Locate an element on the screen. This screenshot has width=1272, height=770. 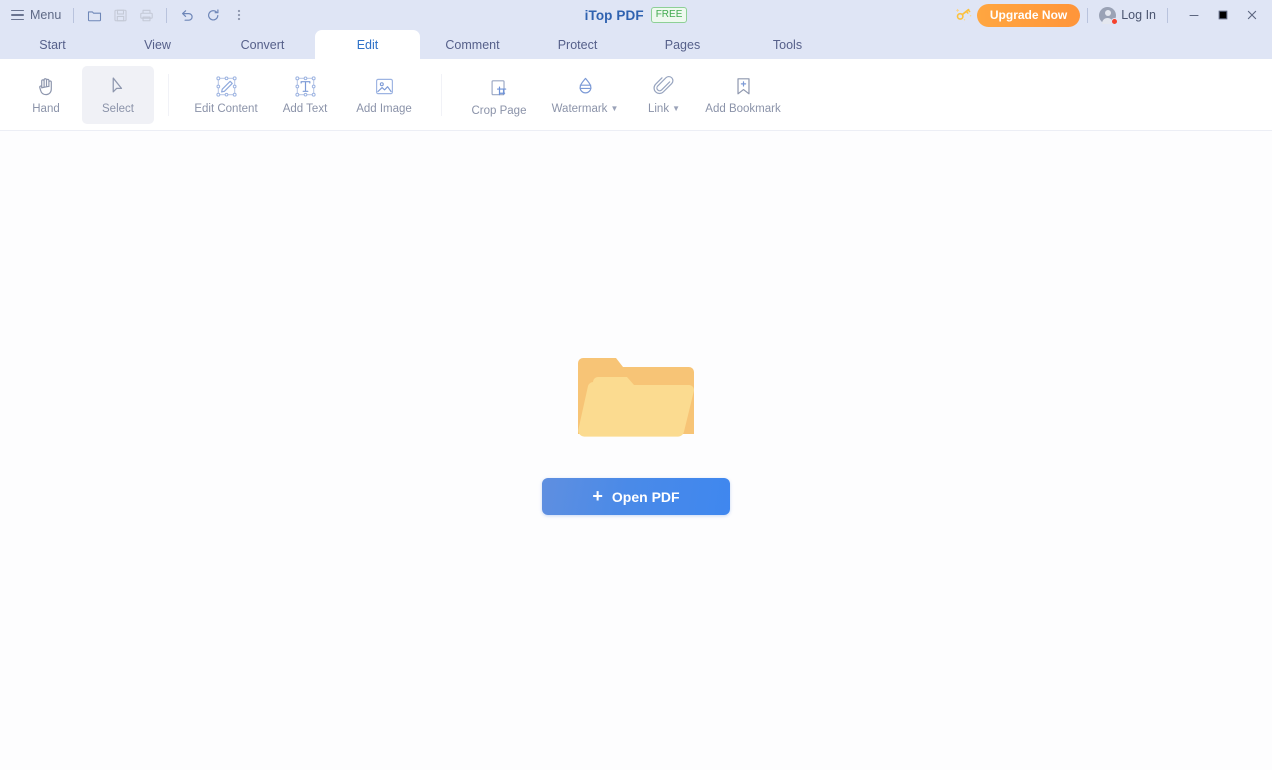
add-bookmark-icon is located at coordinates (743, 86).